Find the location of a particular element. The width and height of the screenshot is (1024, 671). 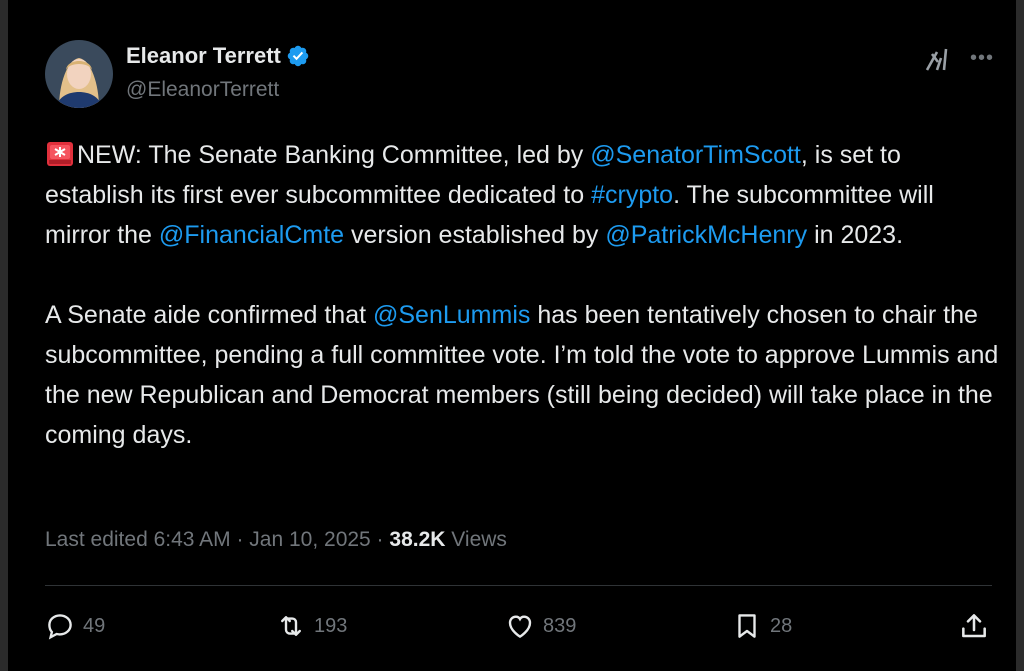

like-count: 839 is located at coordinates (560, 625).